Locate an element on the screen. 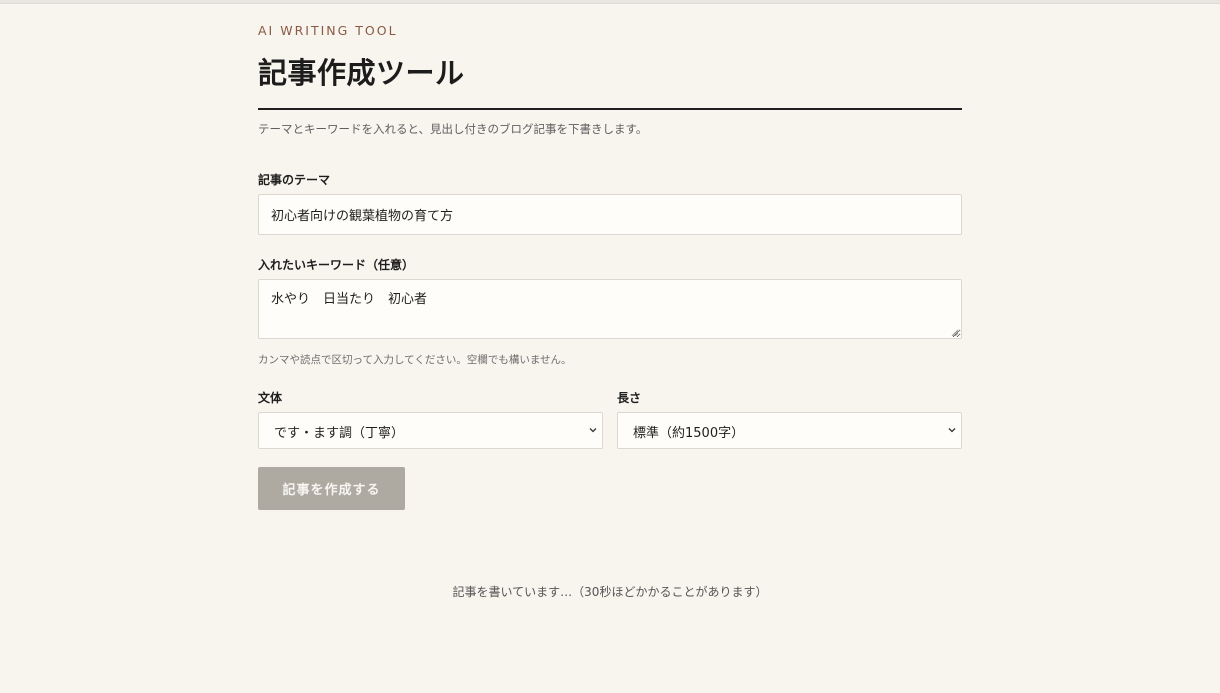 This screenshot has height=693, width=1220. length-select-value: 標準（約1500字） is located at coordinates (689, 433).